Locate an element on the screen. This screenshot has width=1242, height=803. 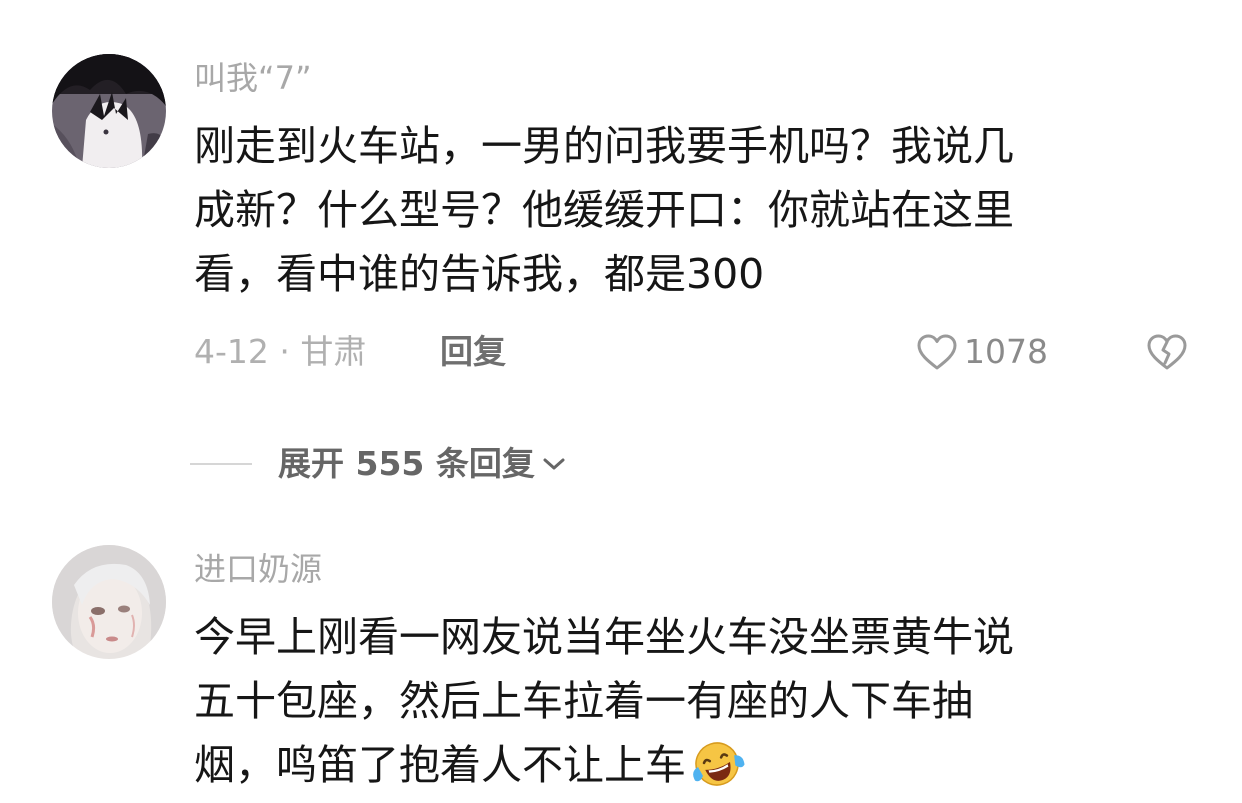
expand-replies-row: 展开 555 条回复 is located at coordinates (378, 464).